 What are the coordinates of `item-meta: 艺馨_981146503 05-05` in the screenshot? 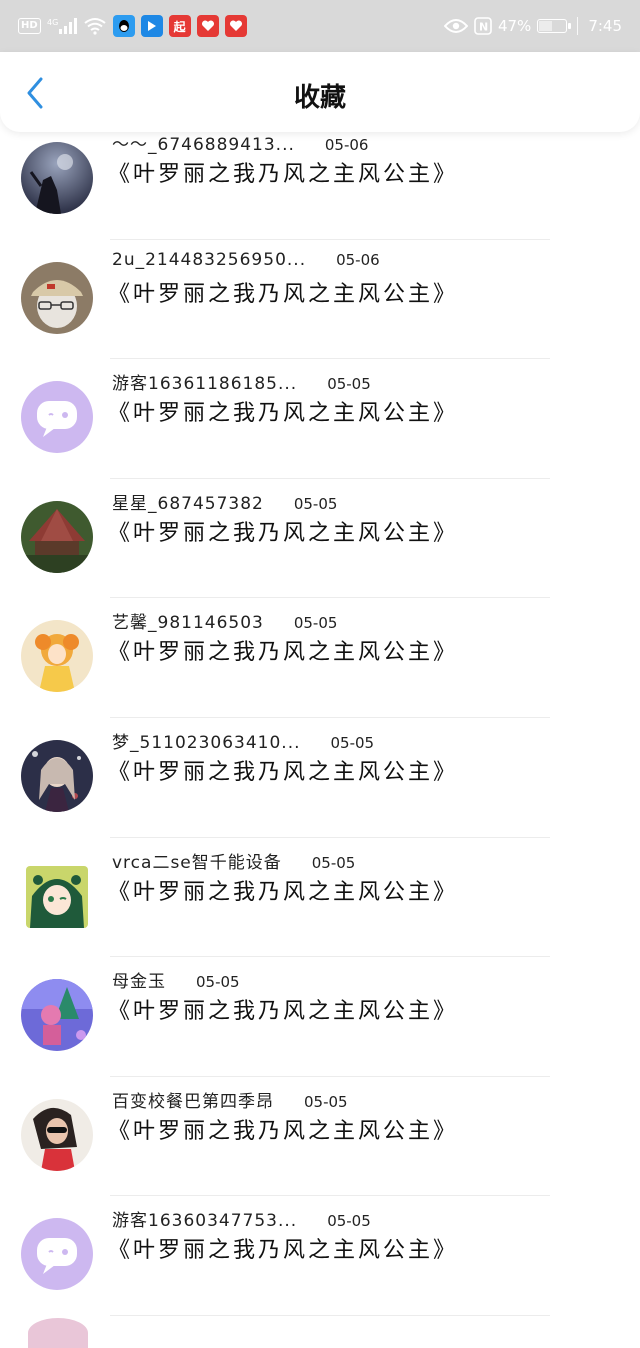 It's located at (224, 620).